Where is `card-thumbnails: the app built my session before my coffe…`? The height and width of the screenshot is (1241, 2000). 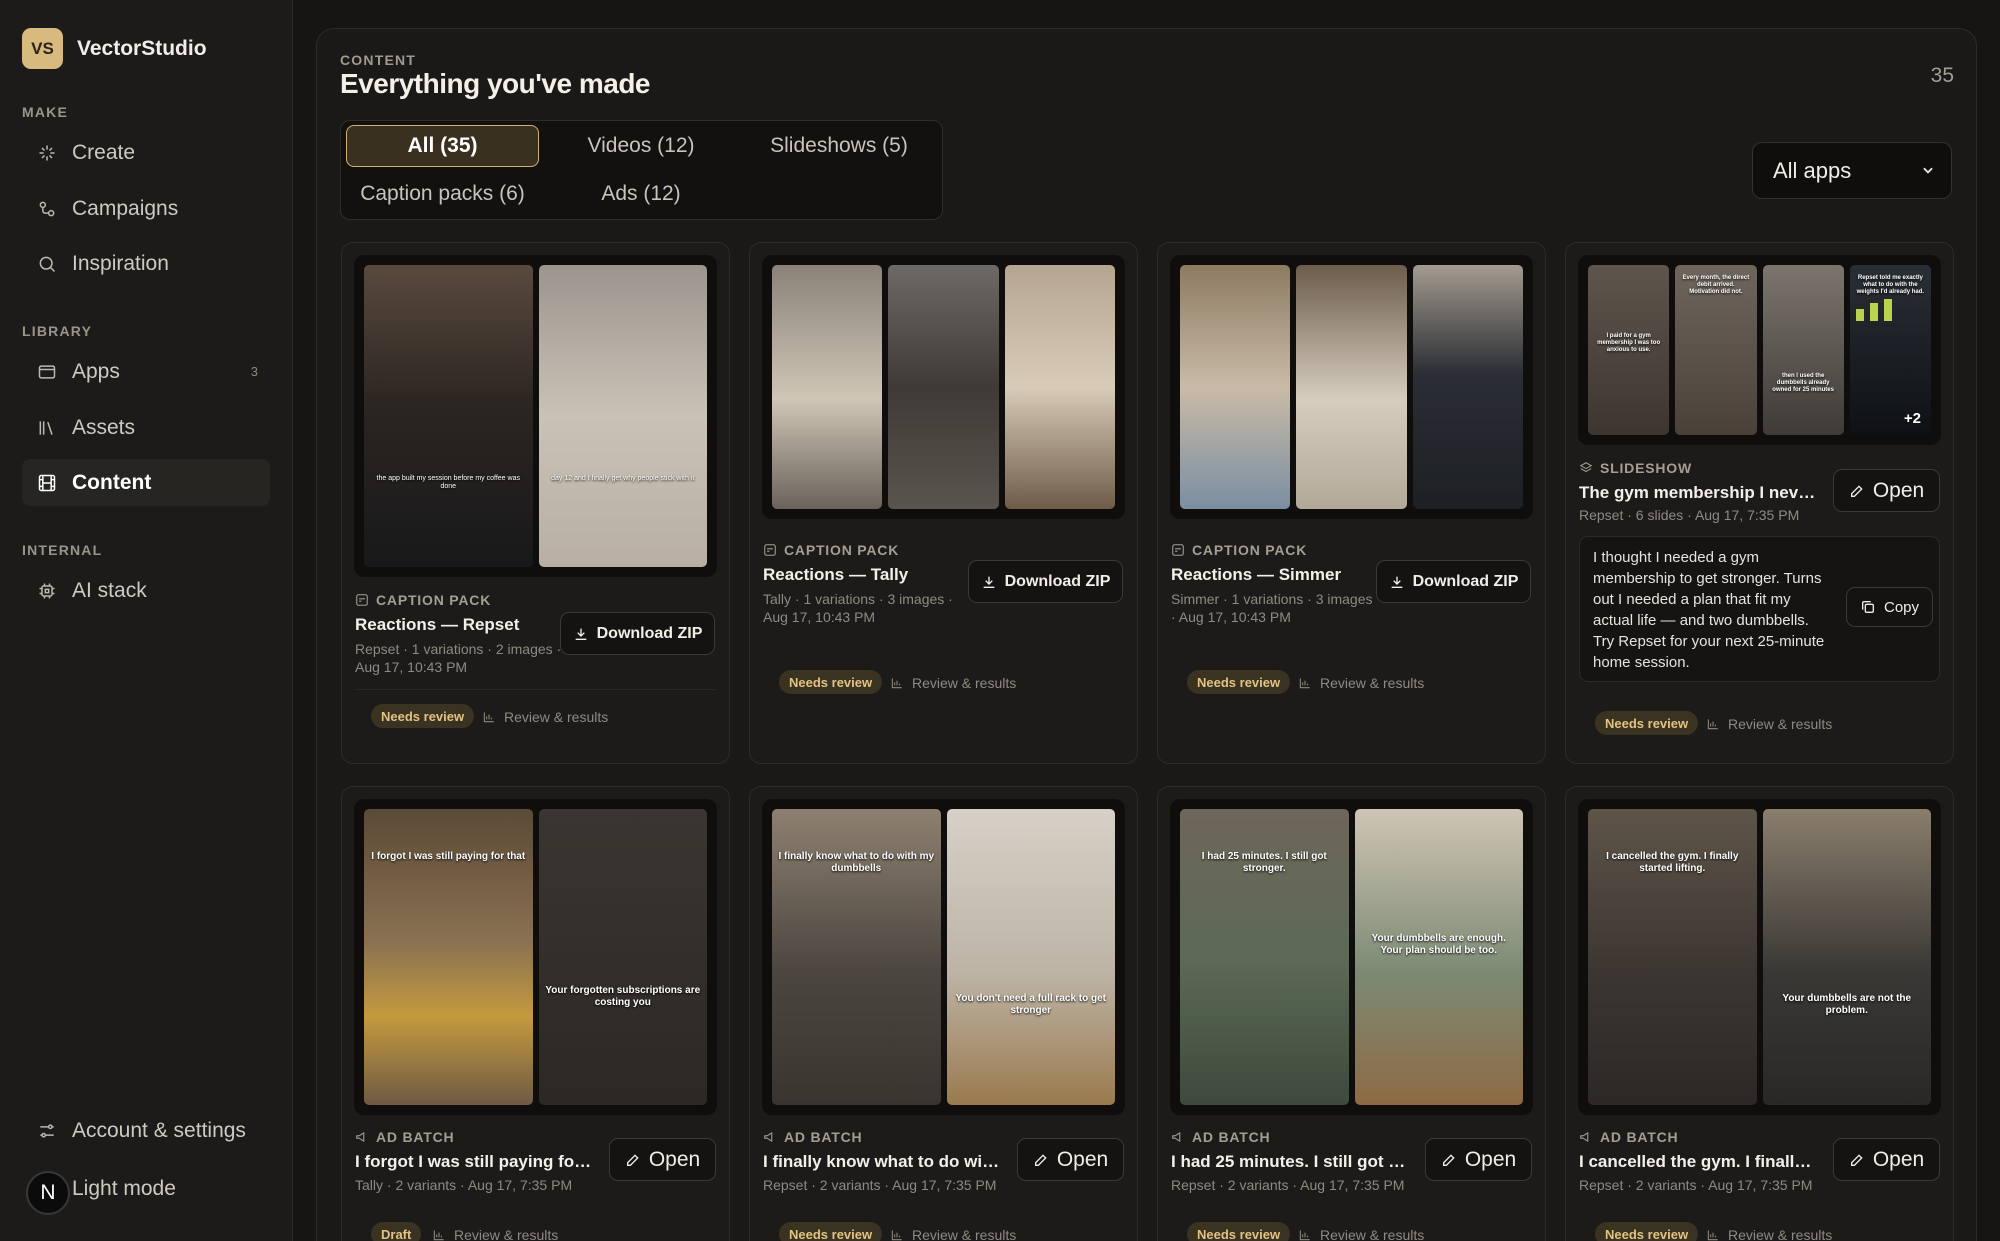 card-thumbnails: the app built my session before my coffe… is located at coordinates (535, 416).